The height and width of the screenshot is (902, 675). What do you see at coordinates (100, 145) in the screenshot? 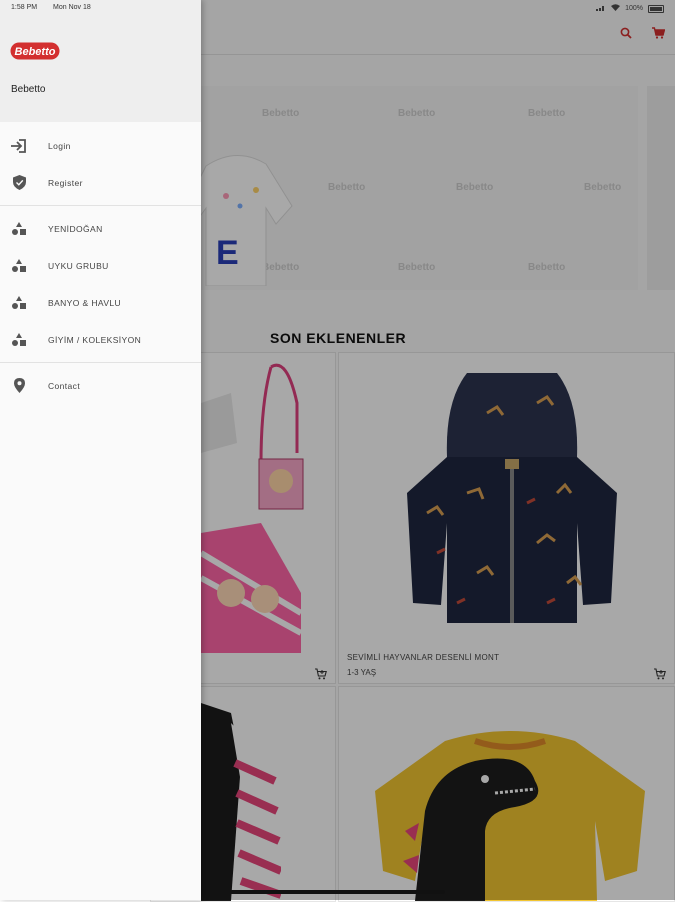
I see `menu-item-login: Login` at bounding box center [100, 145].